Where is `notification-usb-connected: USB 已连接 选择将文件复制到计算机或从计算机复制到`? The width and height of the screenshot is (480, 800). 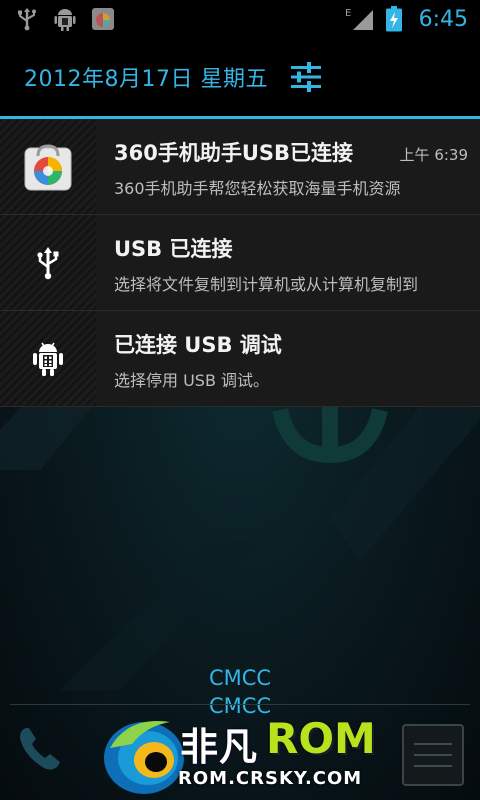
notification-usb-connected: USB 已连接 选择将文件复制到计算机或从计算机复制到 is located at coordinates (240, 263).